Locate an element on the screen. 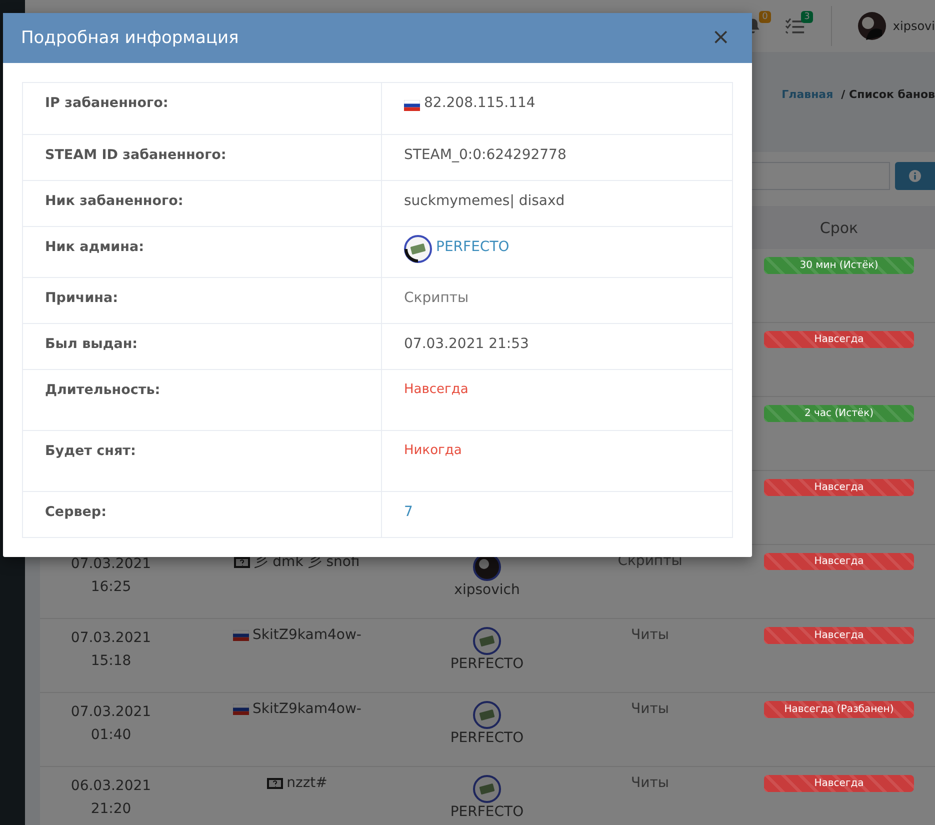  field-label: Будет снят: is located at coordinates (90, 451).